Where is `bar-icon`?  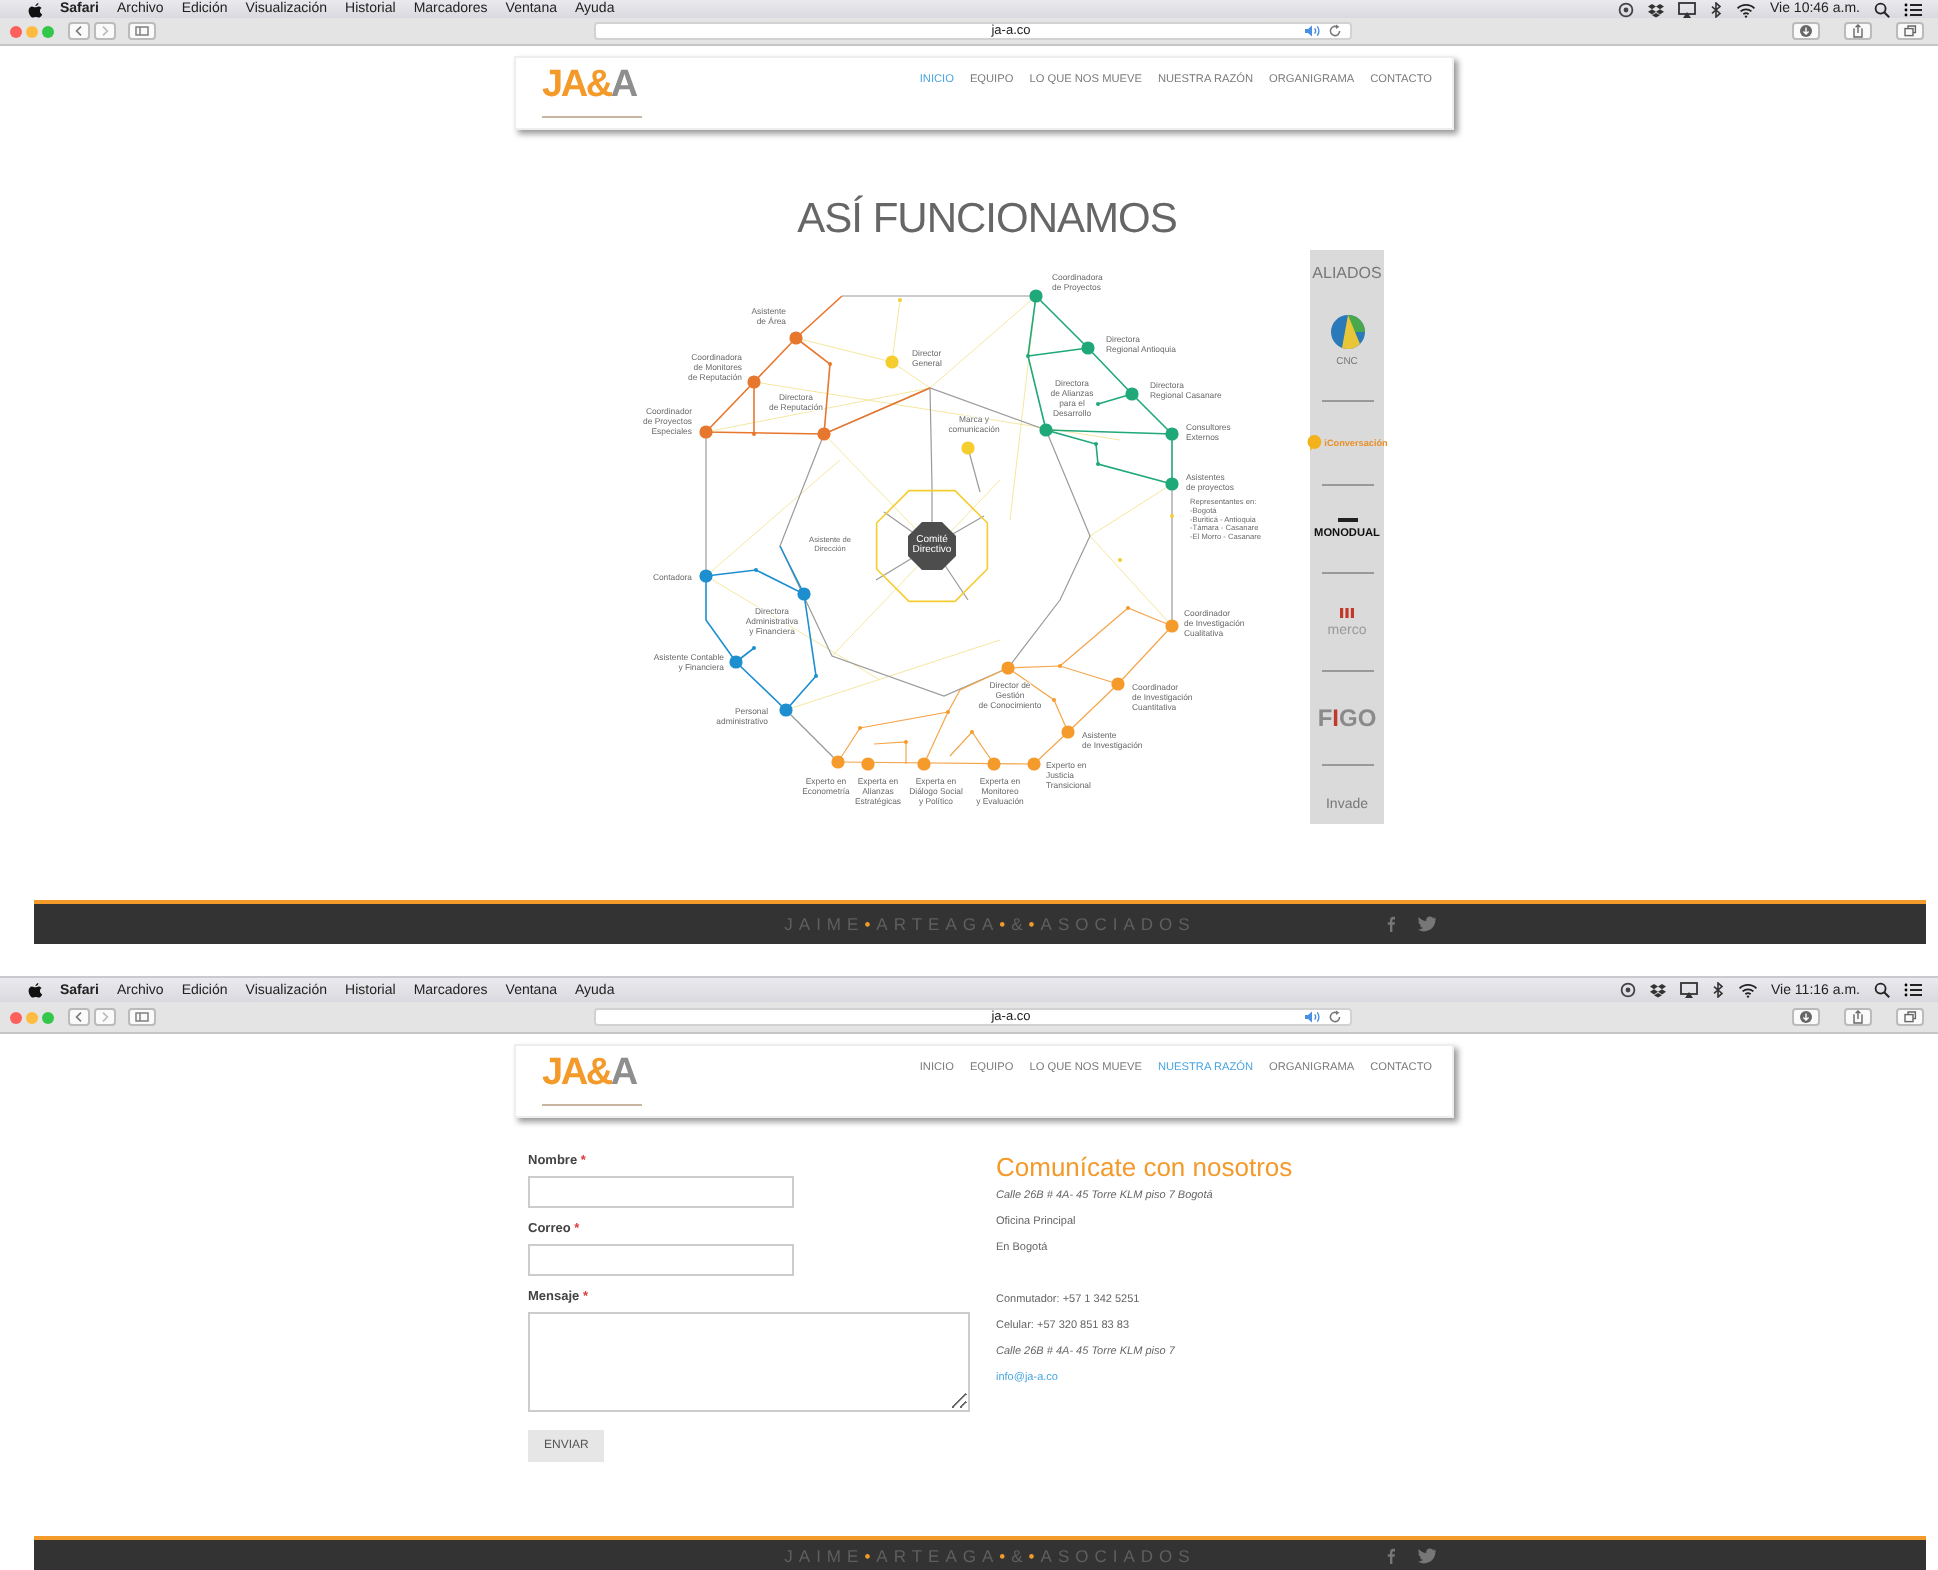
bar-icon is located at coordinates (1347, 520).